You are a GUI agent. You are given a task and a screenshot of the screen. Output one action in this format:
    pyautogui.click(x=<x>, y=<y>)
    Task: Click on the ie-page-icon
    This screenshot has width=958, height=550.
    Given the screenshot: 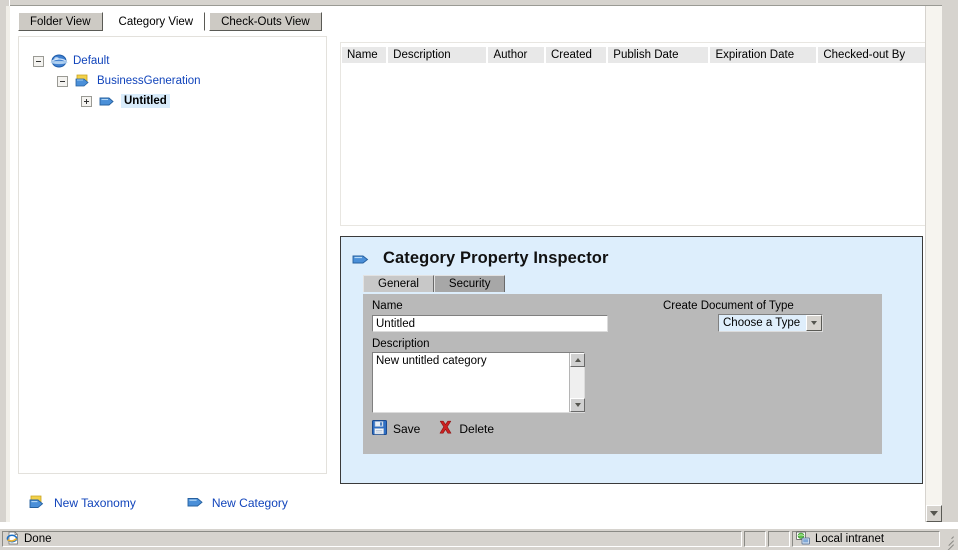 What is the action you would take?
    pyautogui.click(x=13, y=539)
    